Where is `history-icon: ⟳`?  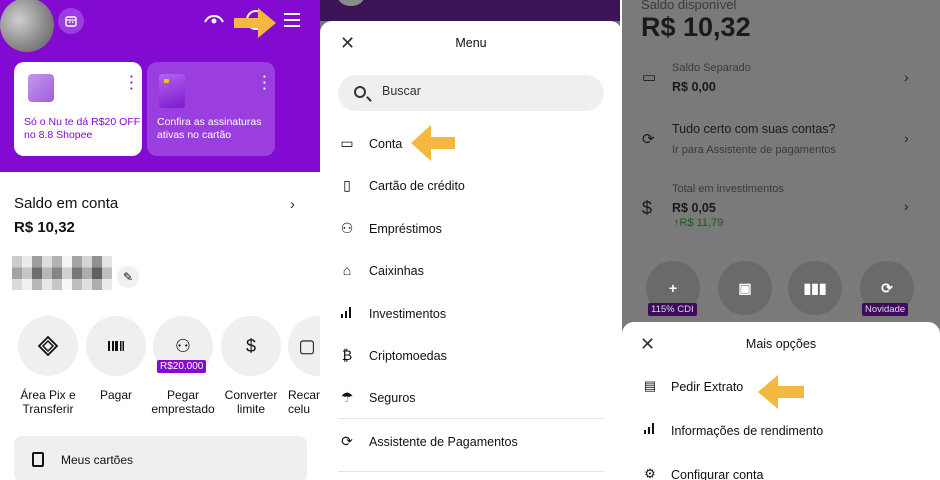 history-icon: ⟳ is located at coordinates (887, 287).